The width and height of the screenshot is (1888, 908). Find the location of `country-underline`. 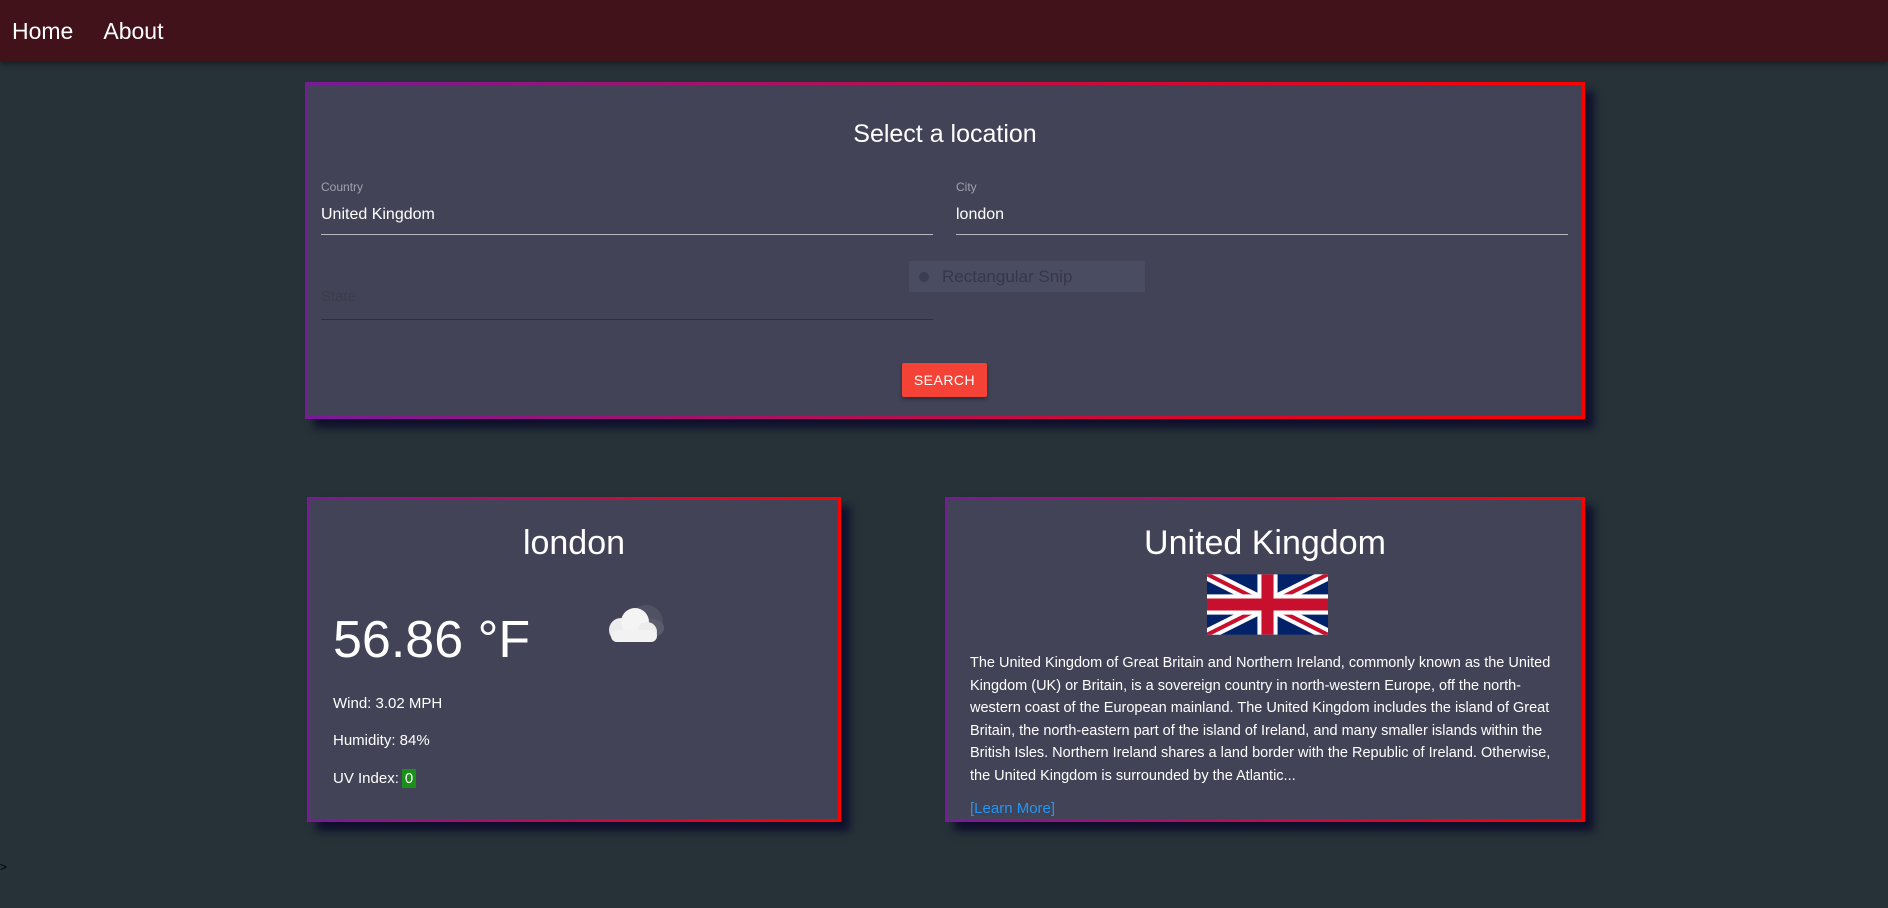

country-underline is located at coordinates (627, 234).